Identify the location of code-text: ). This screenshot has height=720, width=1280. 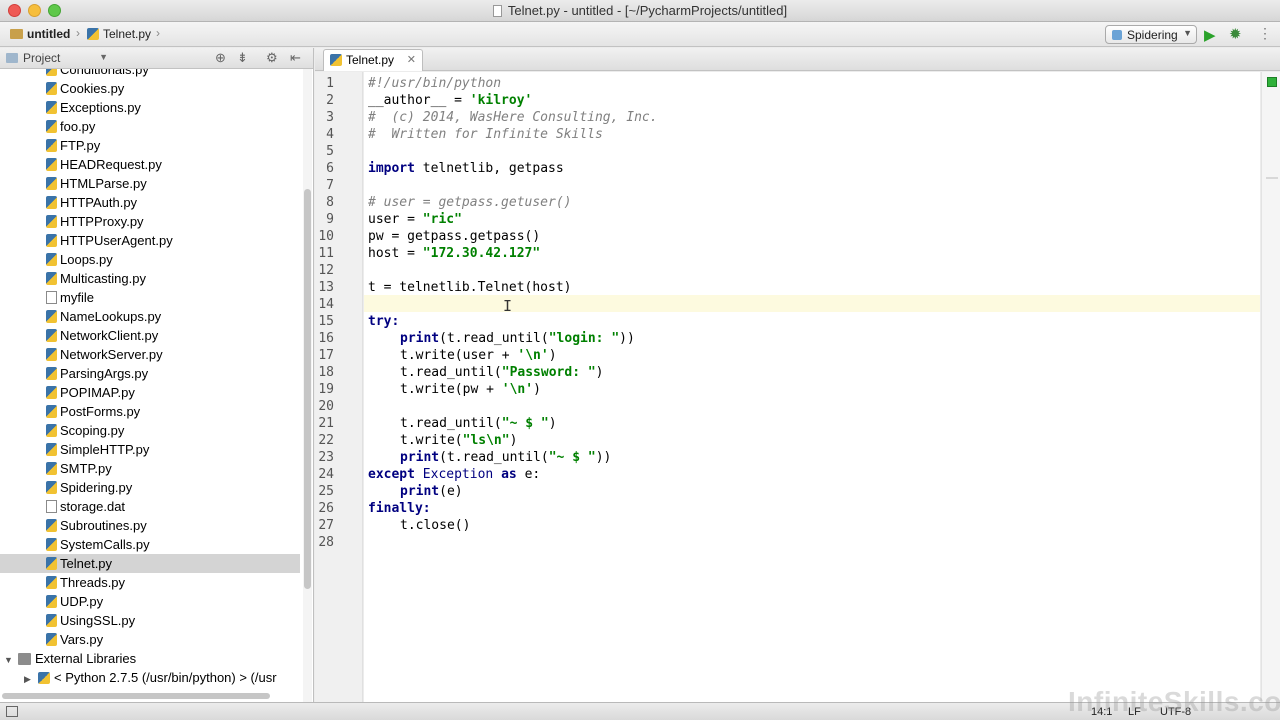
(513, 440).